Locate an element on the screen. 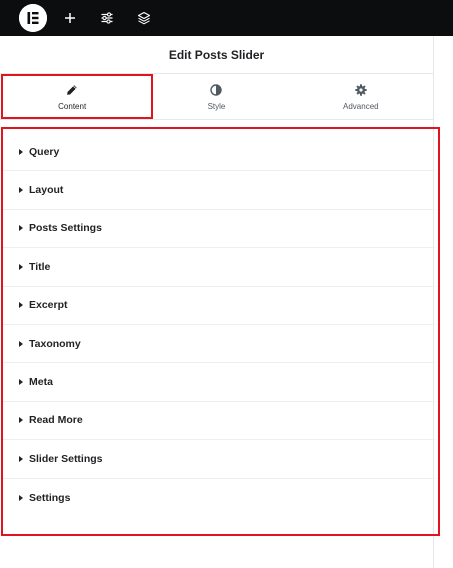 This screenshot has height=568, width=453. plus-icon is located at coordinates (70, 18).